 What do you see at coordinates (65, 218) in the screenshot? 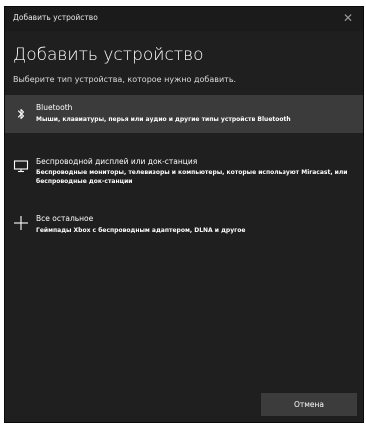
I see `option-title: Все остальное` at bounding box center [65, 218].